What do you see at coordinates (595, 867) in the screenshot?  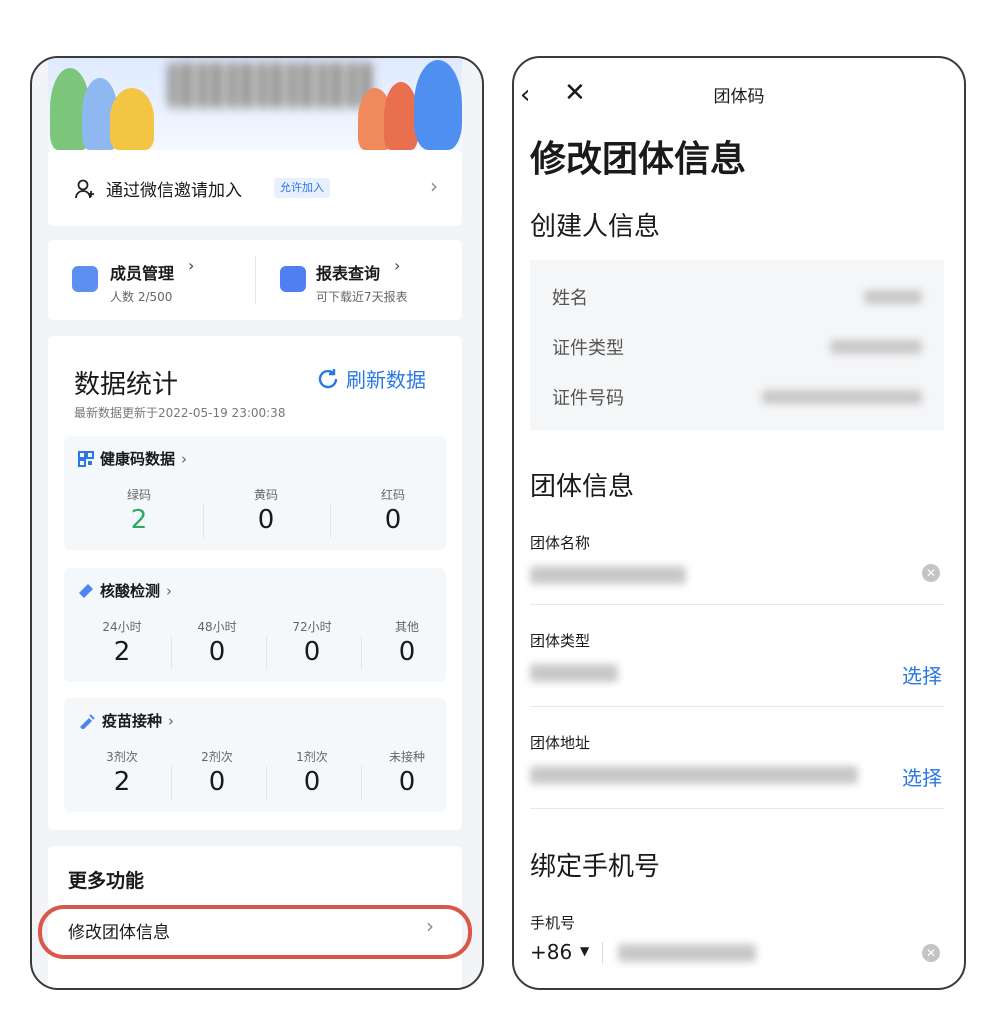 I see `bind-phone-title: 绑定手机号` at bounding box center [595, 867].